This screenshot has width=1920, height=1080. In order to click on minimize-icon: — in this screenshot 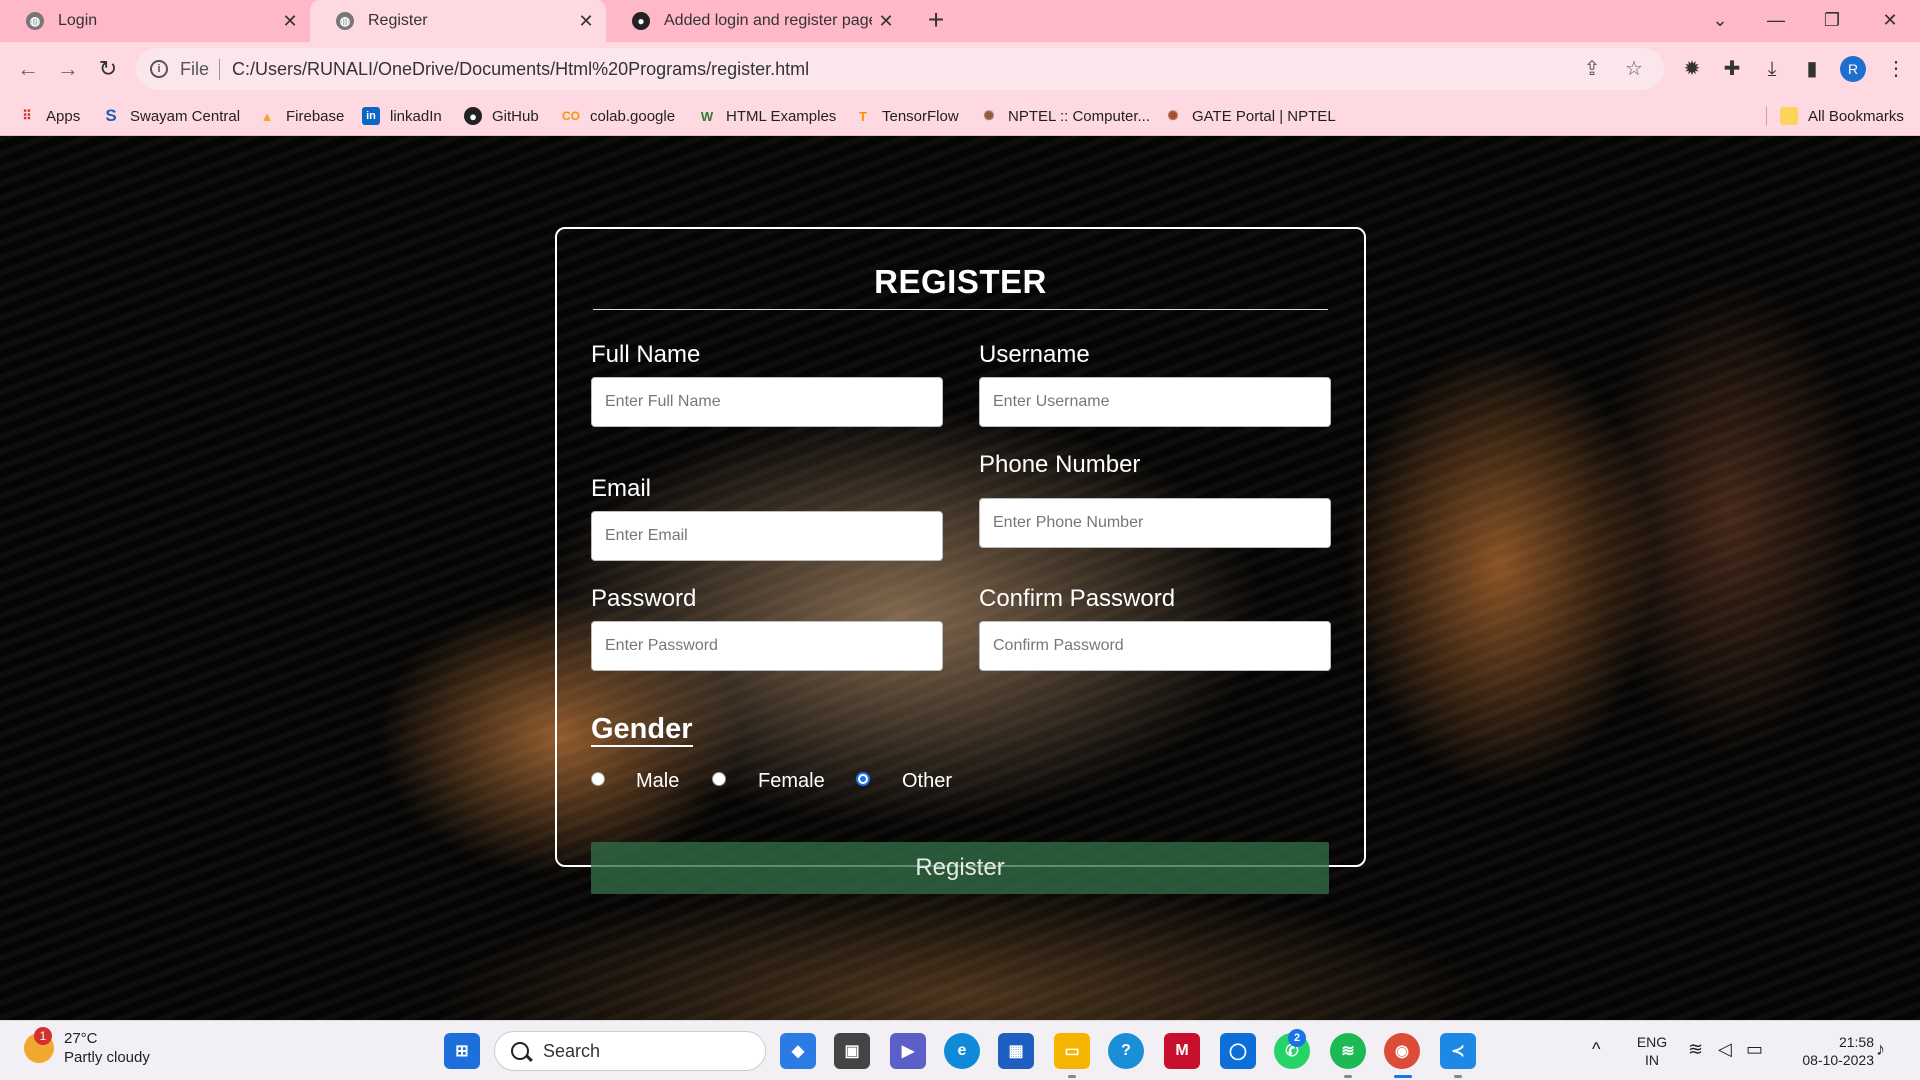, I will do `click(1776, 20)`.